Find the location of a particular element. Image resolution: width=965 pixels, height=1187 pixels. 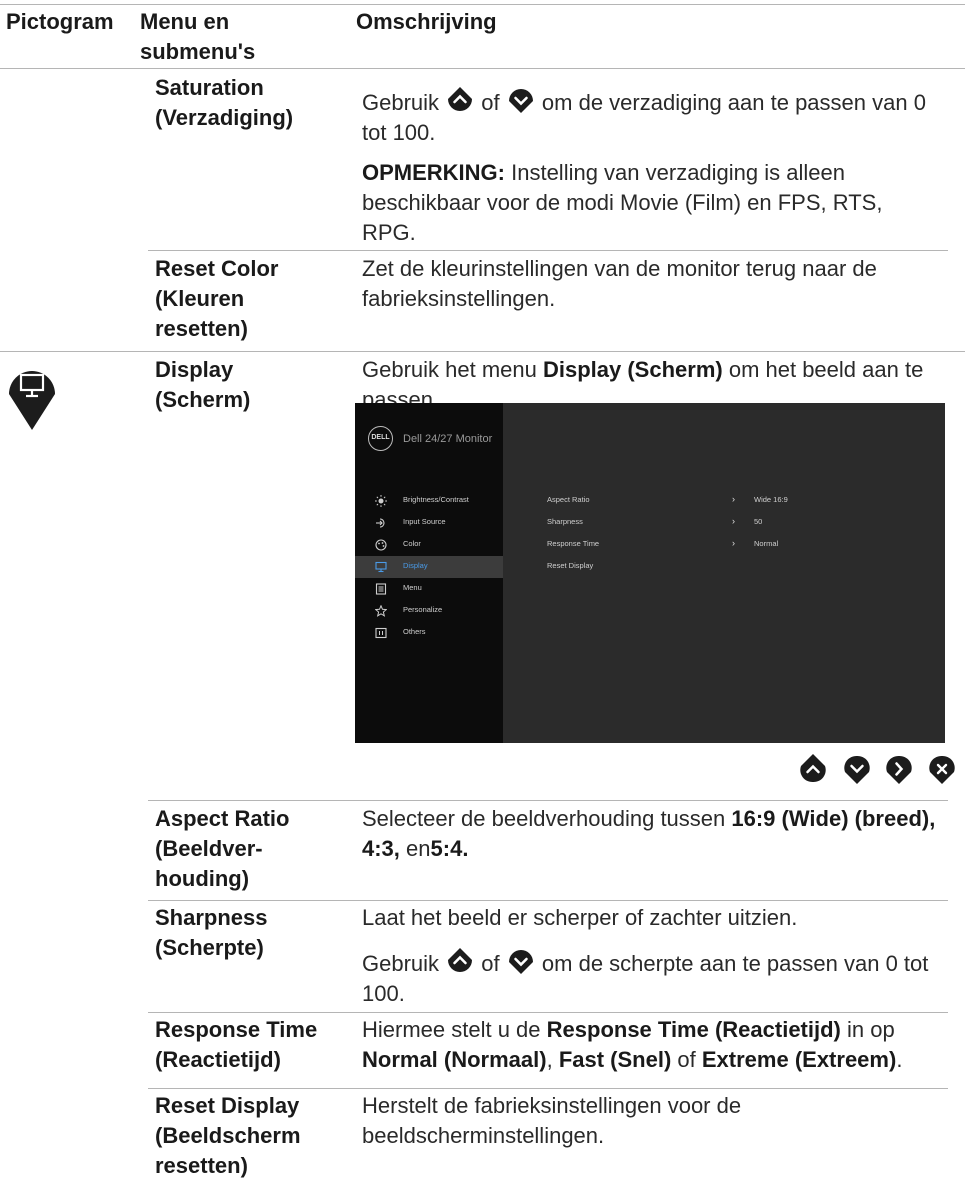

osd-menu-item-input-source: Input Source is located at coordinates (429, 523).